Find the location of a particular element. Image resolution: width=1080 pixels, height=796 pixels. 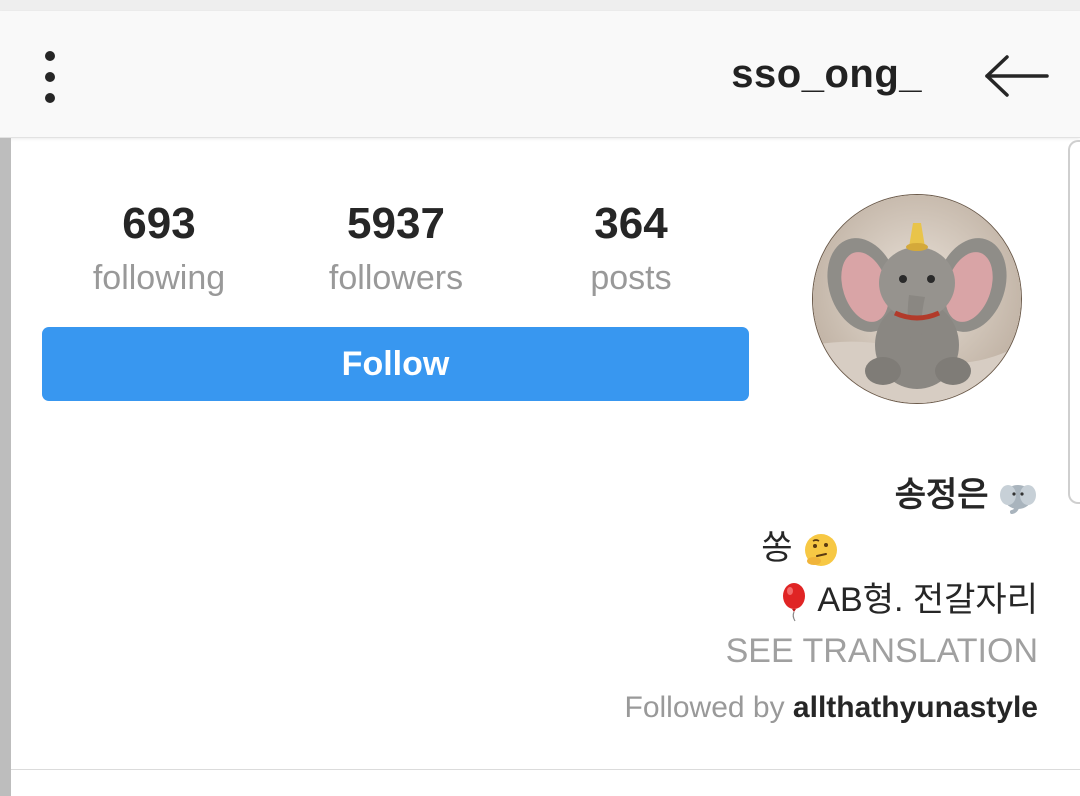

elephant-plush-photo is located at coordinates (917, 299).